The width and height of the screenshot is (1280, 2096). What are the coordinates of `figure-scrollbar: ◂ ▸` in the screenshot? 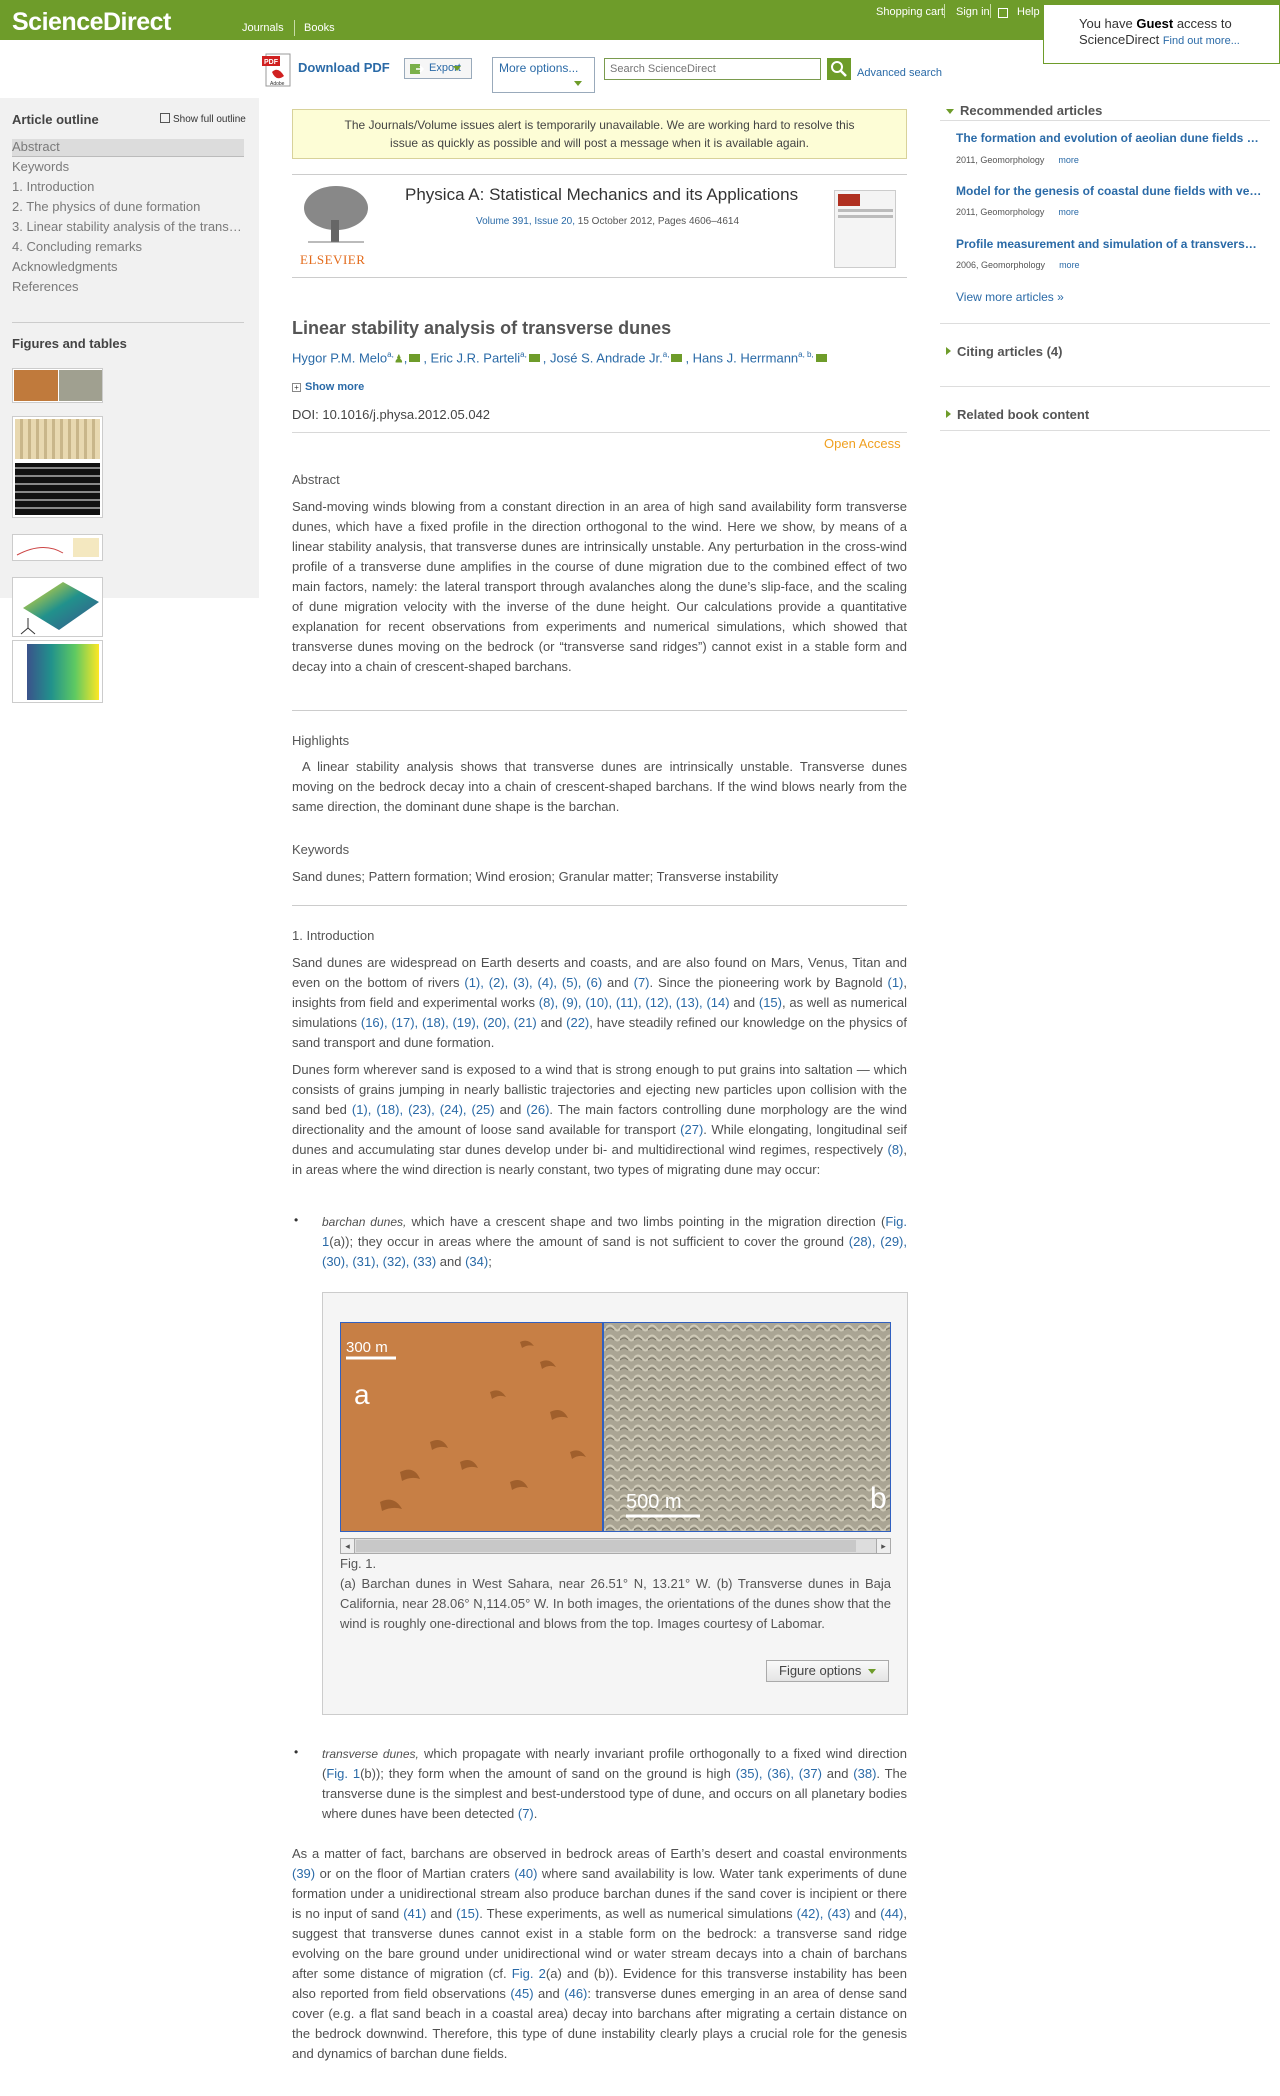 It's located at (615, 1546).